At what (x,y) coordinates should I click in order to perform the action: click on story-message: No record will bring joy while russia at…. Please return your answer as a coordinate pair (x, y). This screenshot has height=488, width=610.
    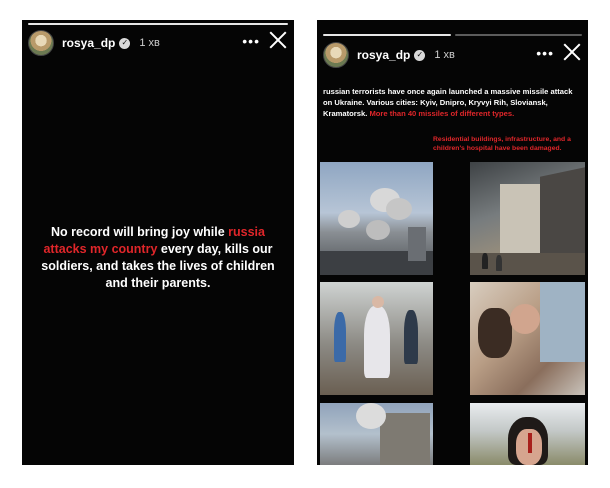
    Looking at the image, I should click on (158, 258).